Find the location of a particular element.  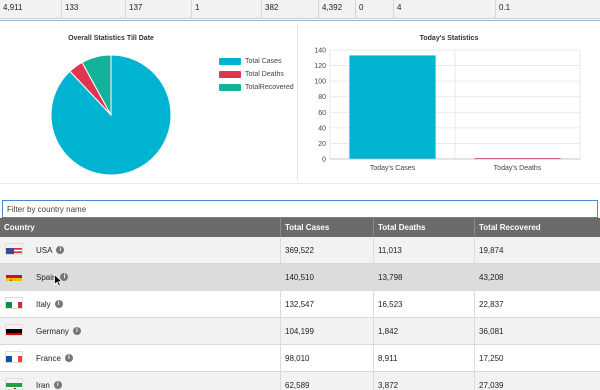

total-cases-cell: 369,522 is located at coordinates (327, 250).